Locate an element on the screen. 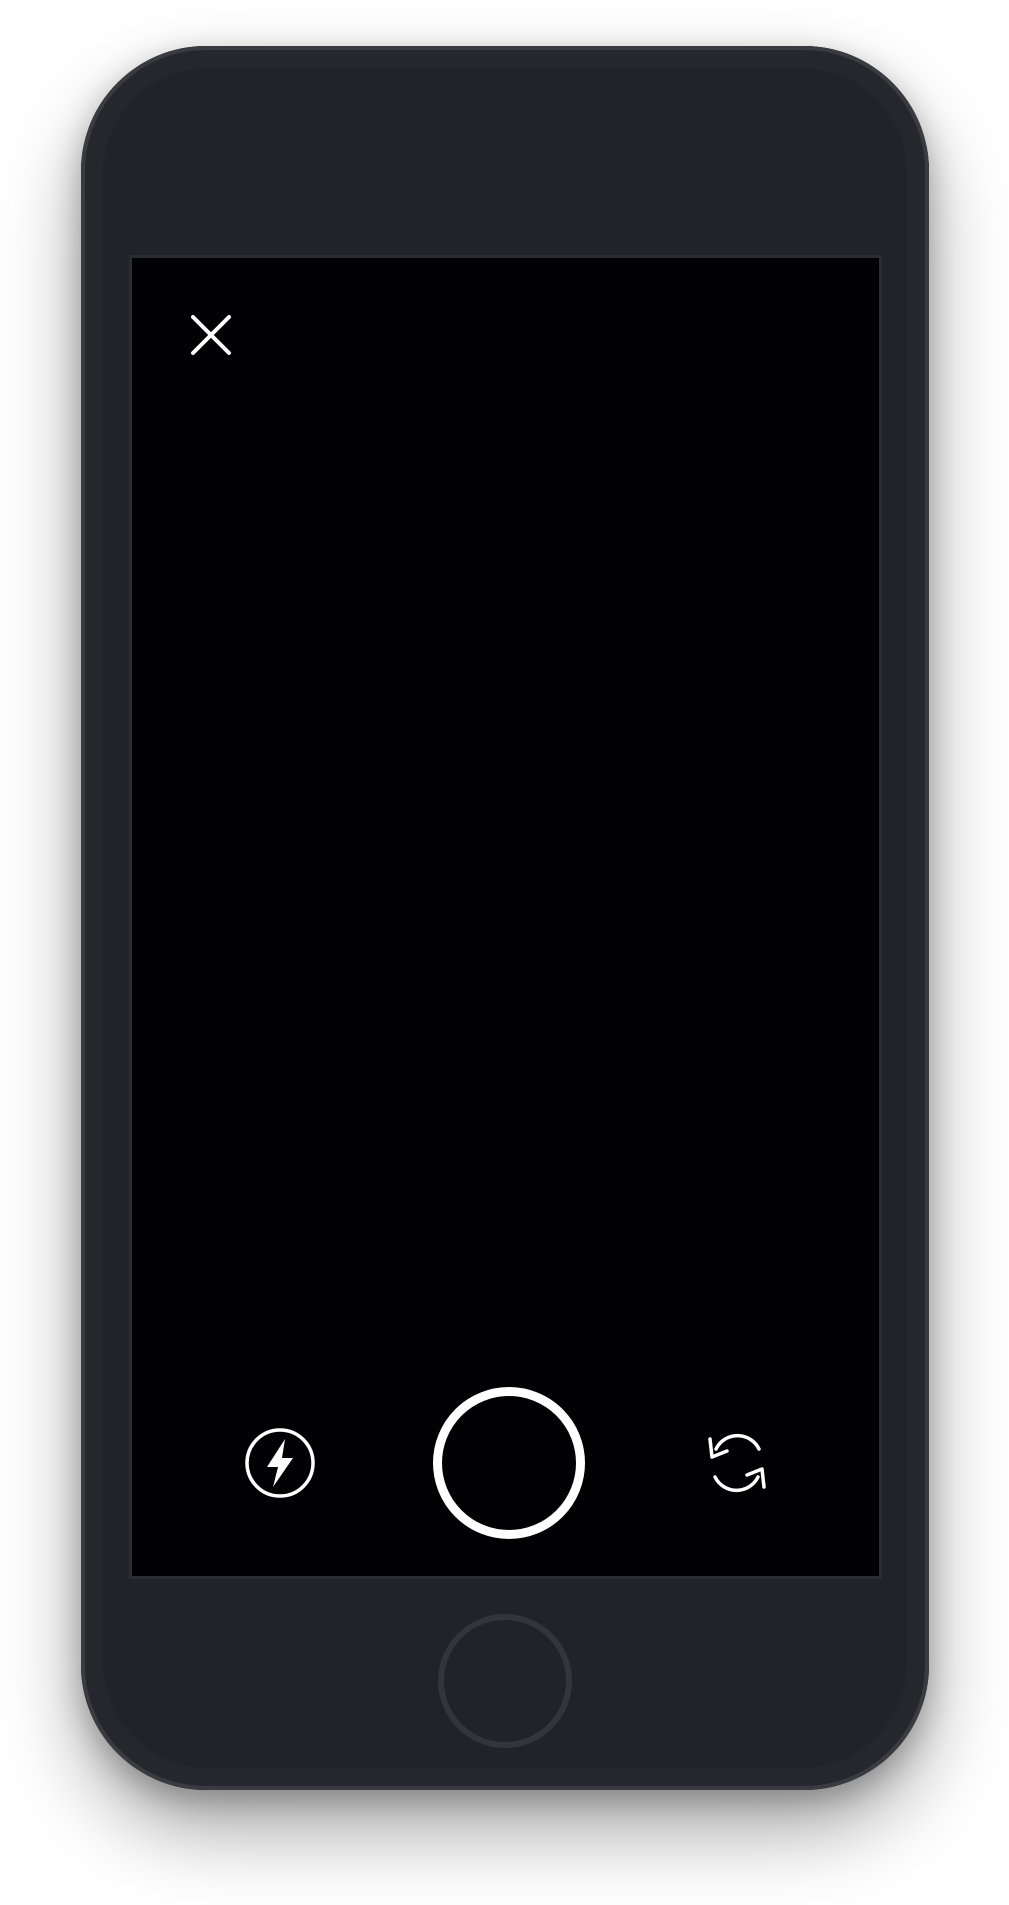 The width and height of the screenshot is (1009, 1905). shutter-button is located at coordinates (509, 1463).